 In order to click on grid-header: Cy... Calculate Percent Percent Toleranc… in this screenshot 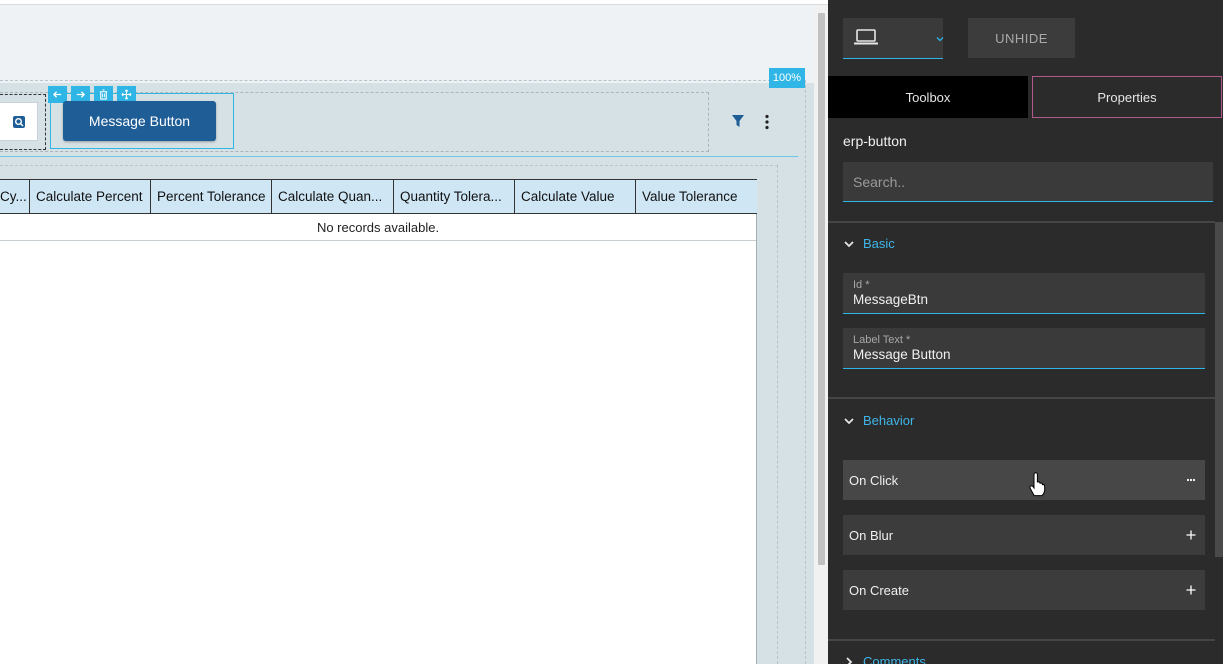, I will do `click(378, 196)`.